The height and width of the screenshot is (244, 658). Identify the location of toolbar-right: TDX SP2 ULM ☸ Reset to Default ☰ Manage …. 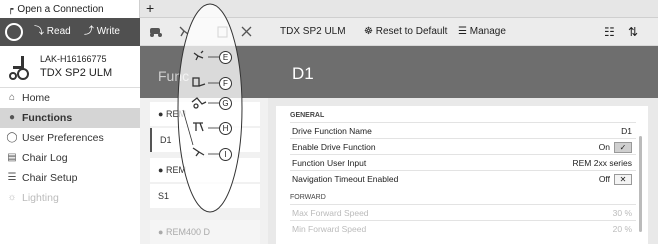
(463, 32).